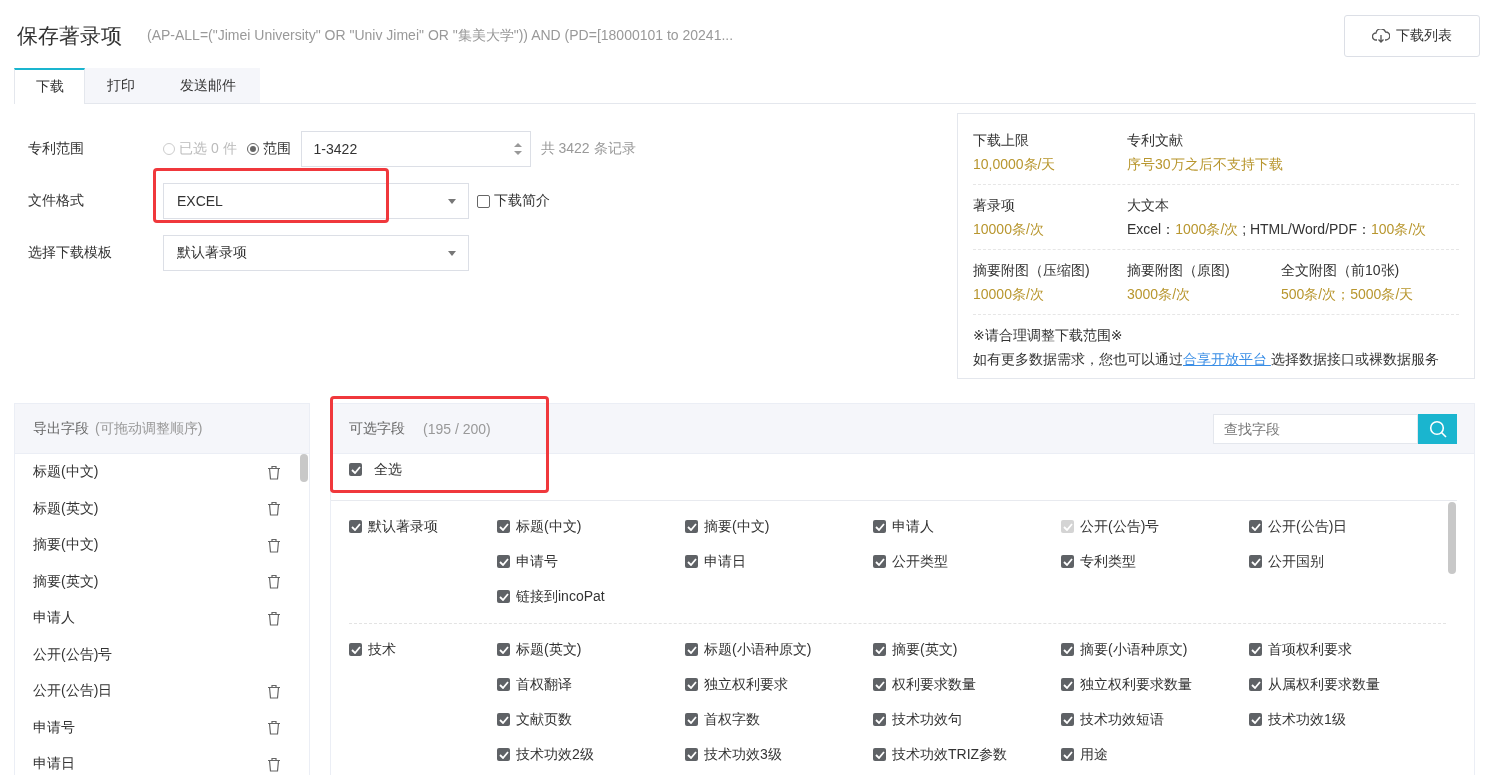 The image size is (1490, 775). I want to click on template-select: 默认著录项, so click(316, 253).